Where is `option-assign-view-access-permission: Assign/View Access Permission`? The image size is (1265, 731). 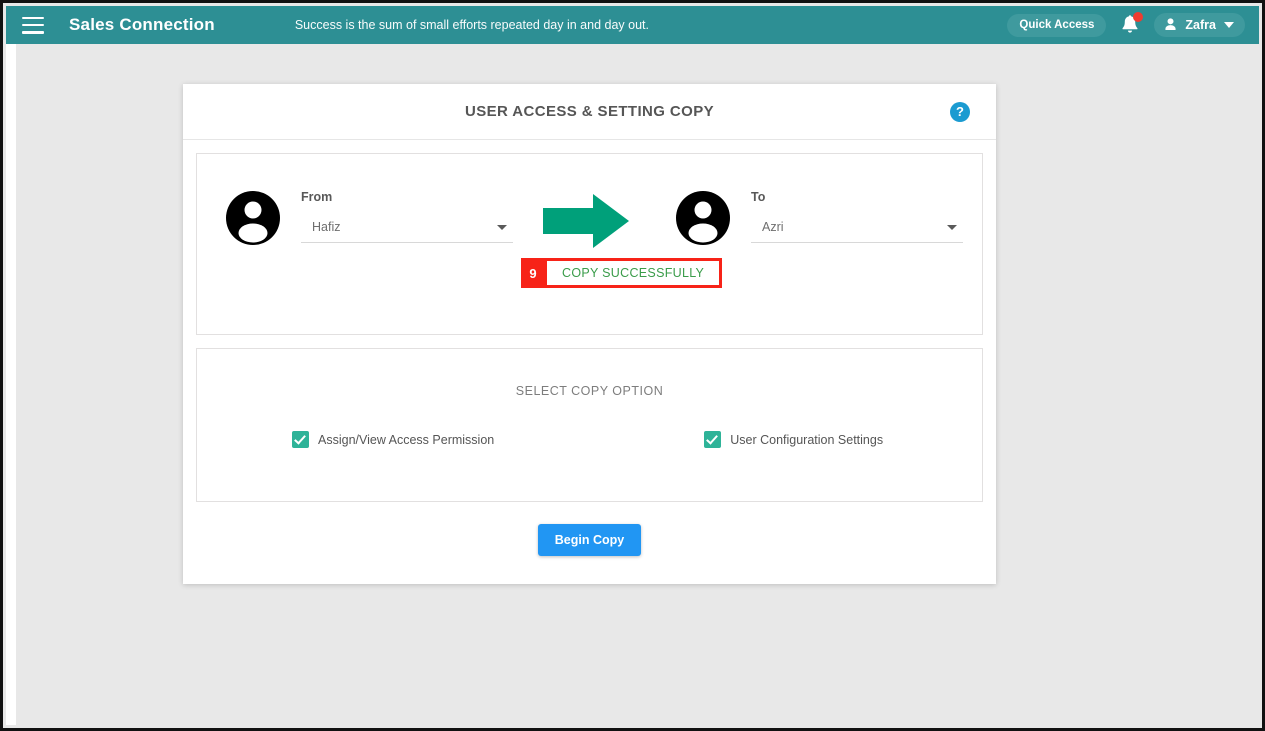
option-assign-view-access-permission: Assign/View Access Permission is located at coordinates (393, 439).